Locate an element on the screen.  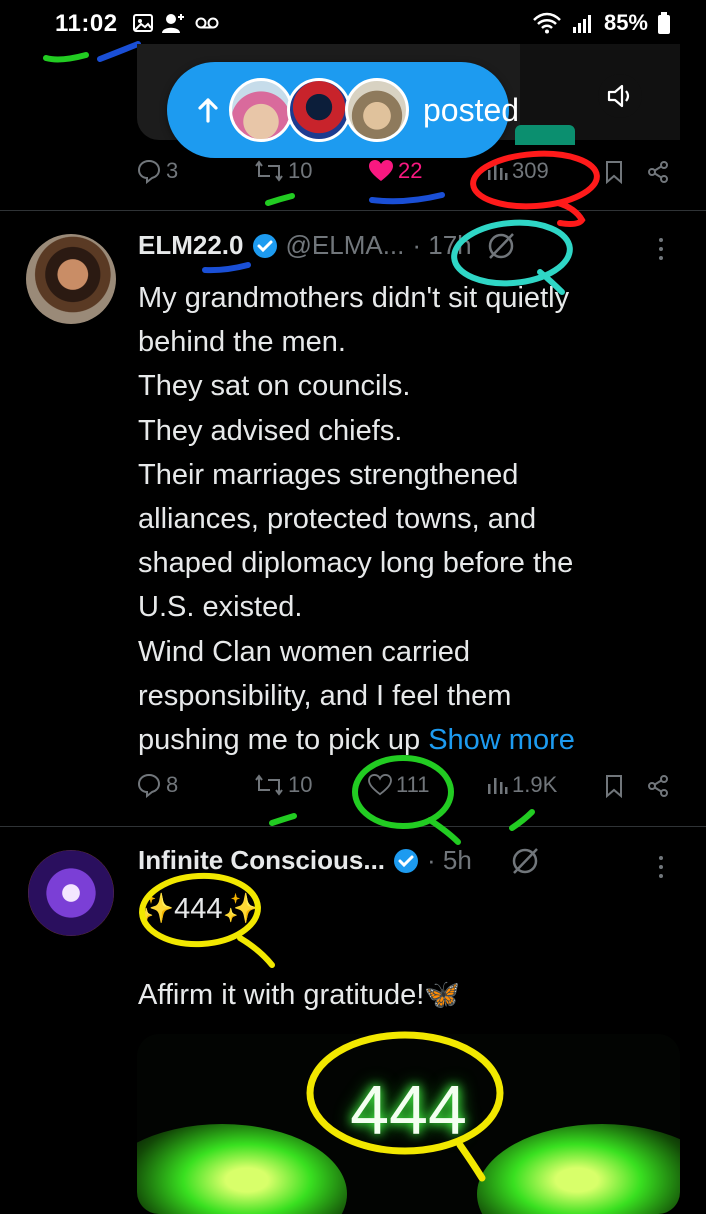
reply-button: 3 is located at coordinates (157, 171).